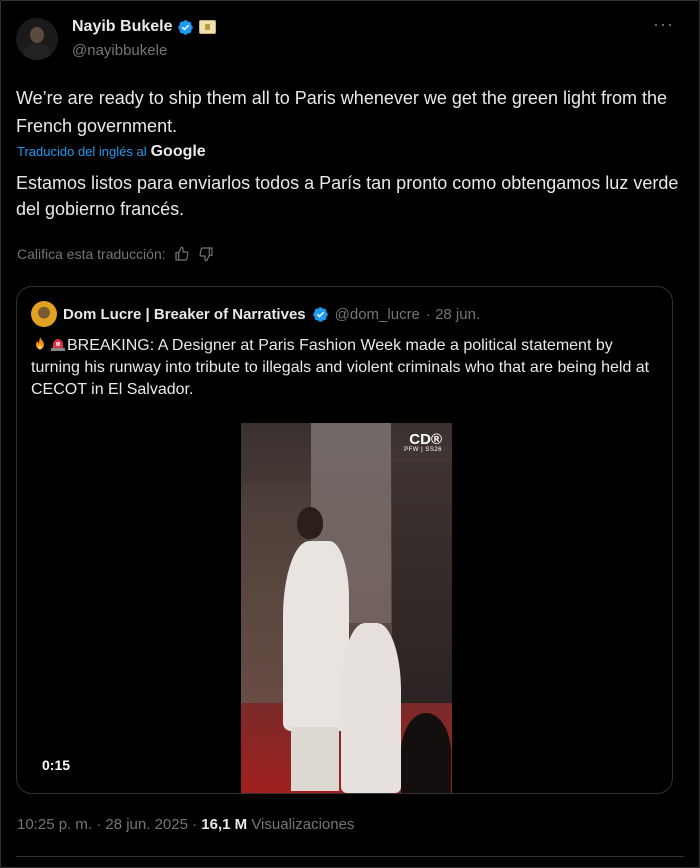 The image size is (700, 868). Describe the element at coordinates (423, 450) in the screenshot. I see `video-brand-subtitle: PFW | SS26` at that location.